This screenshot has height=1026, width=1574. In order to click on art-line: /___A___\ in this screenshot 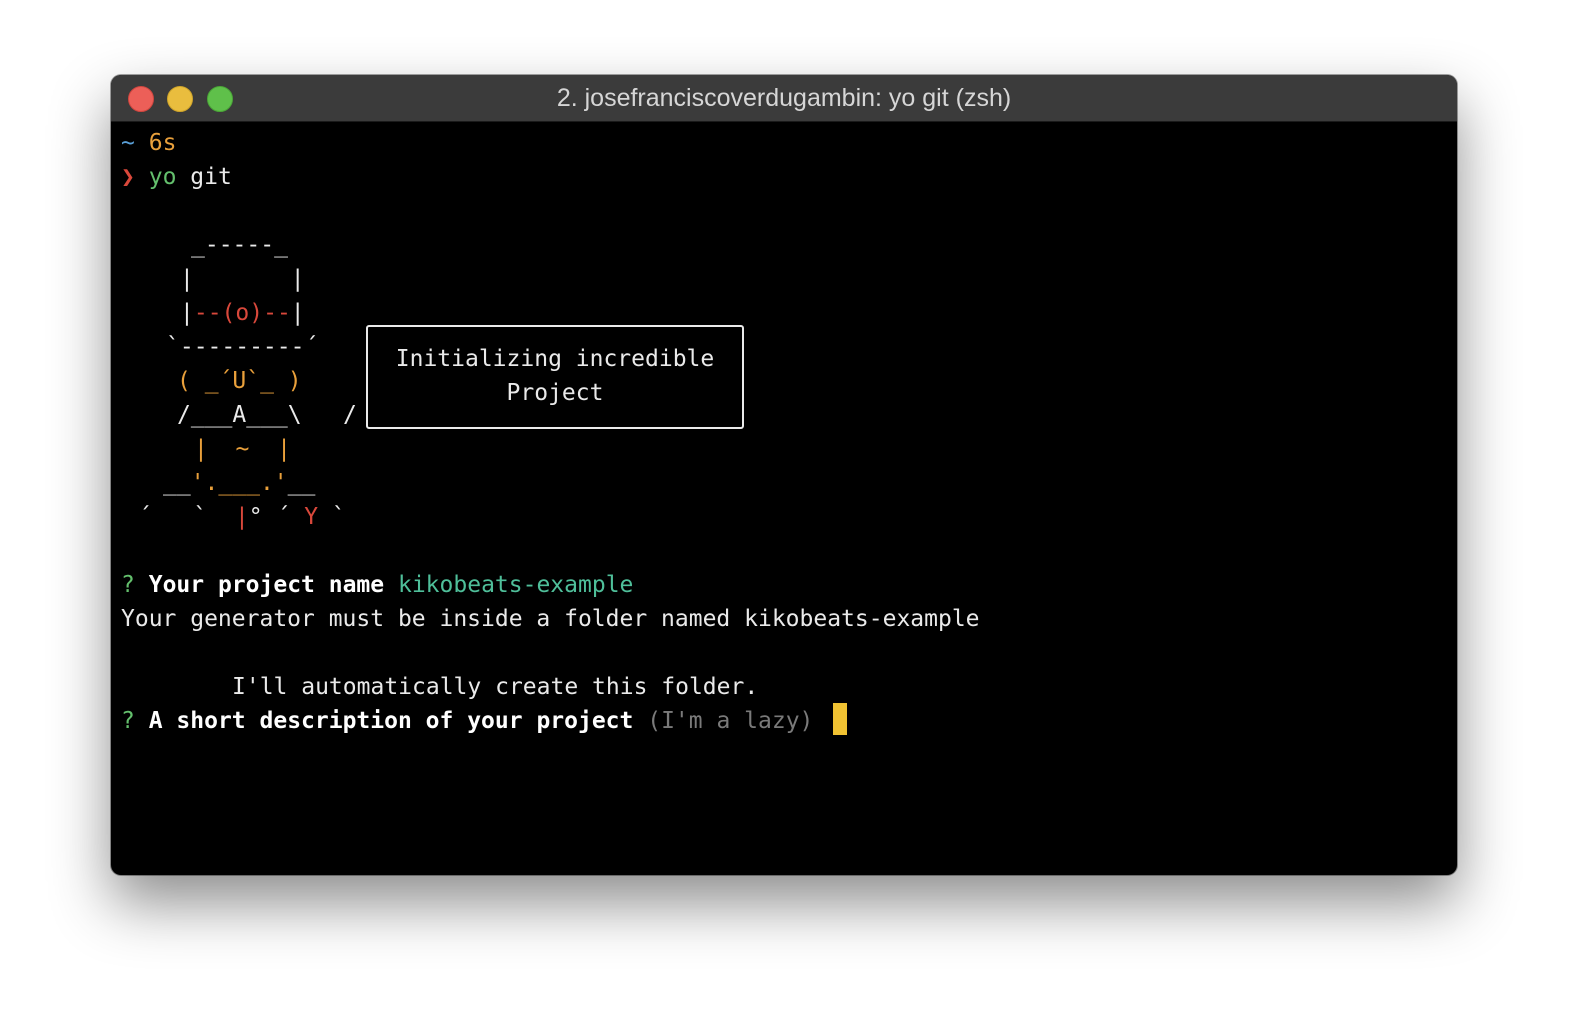, I will do `click(239, 415)`.